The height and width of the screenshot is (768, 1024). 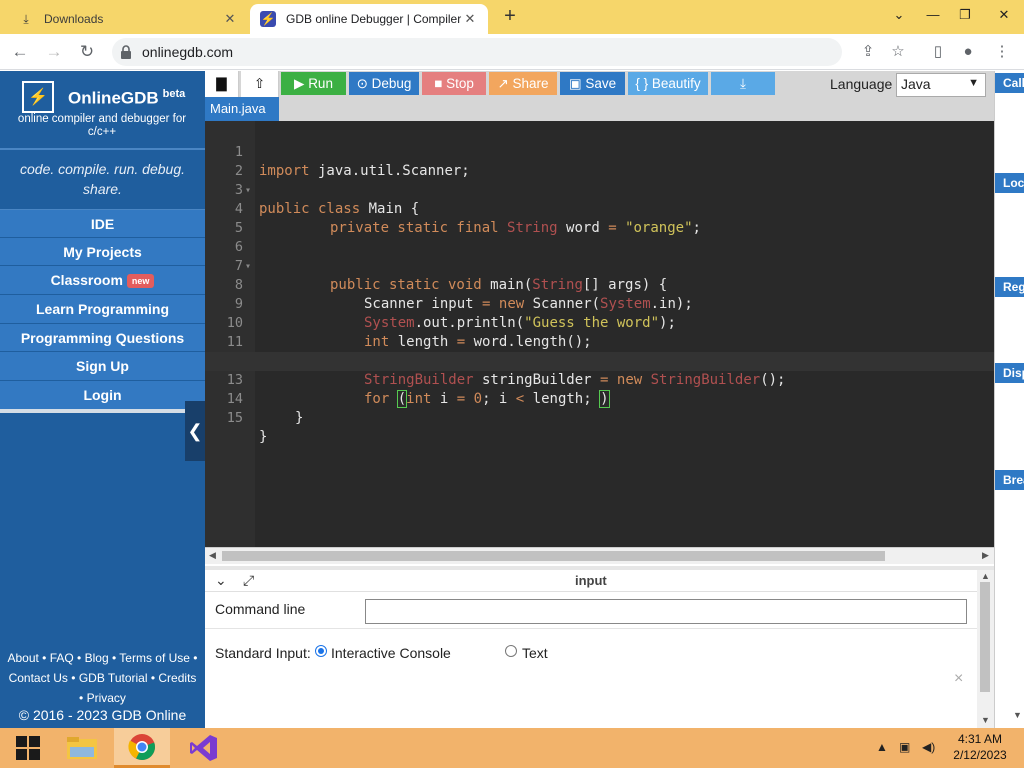 I want to click on scroll-left-icon: ◀, so click(x=212, y=555).